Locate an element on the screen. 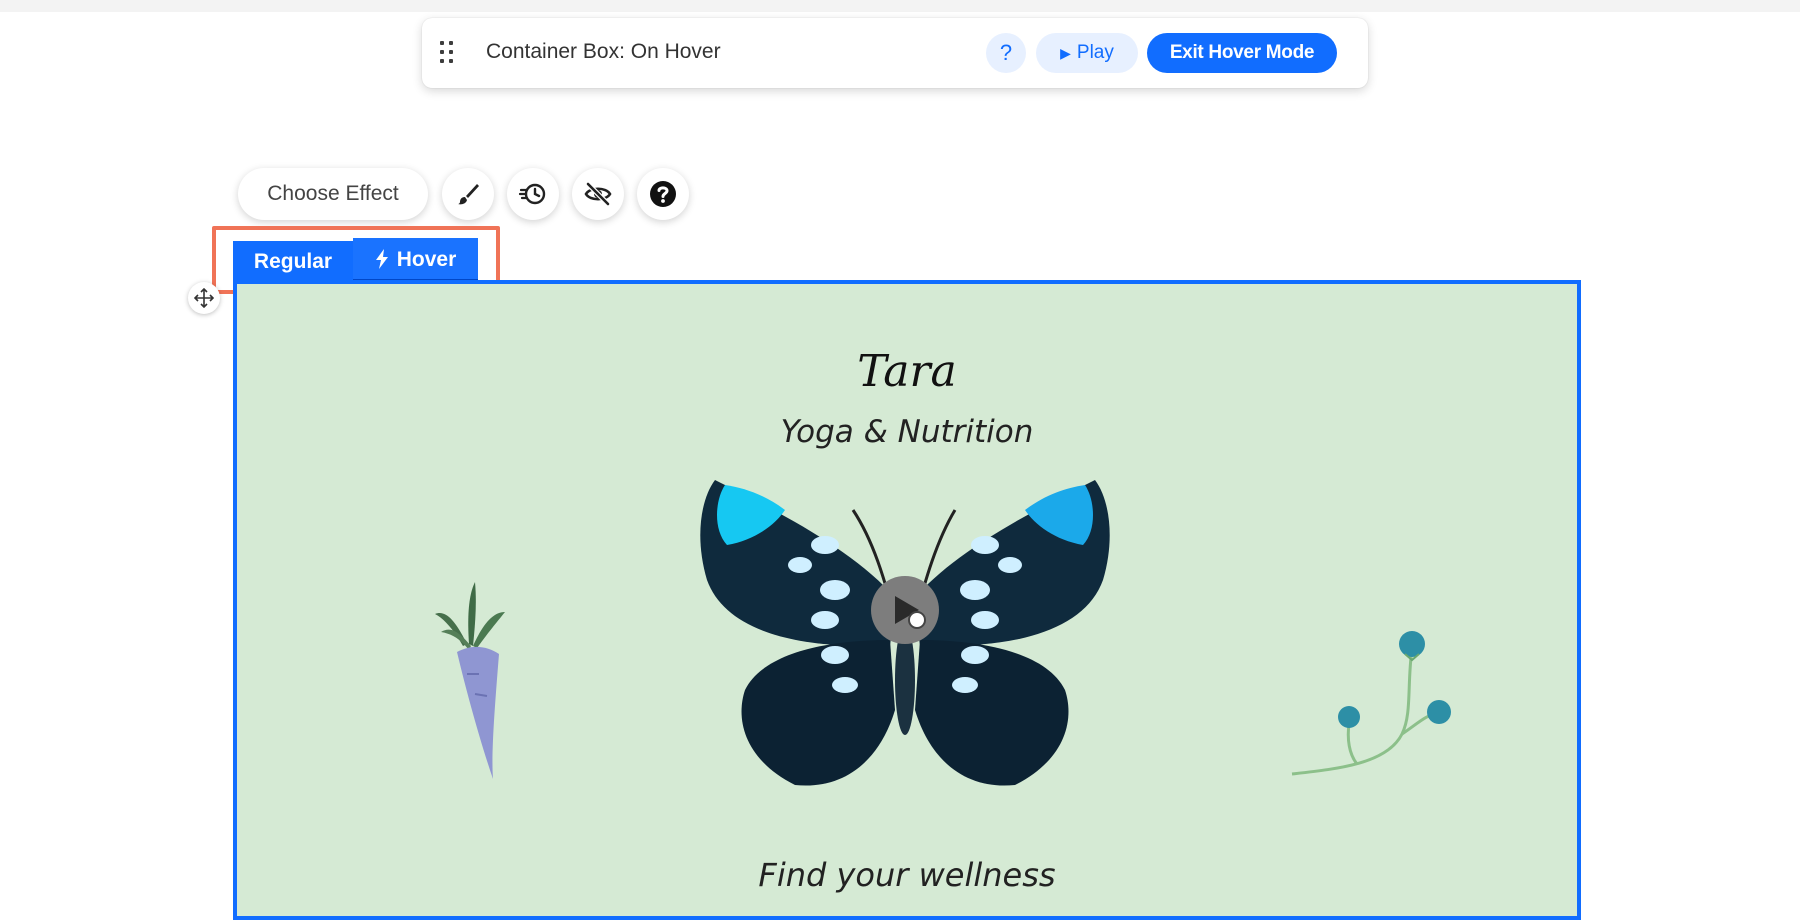 The height and width of the screenshot is (920, 1800). top-strip is located at coordinates (900, 6).